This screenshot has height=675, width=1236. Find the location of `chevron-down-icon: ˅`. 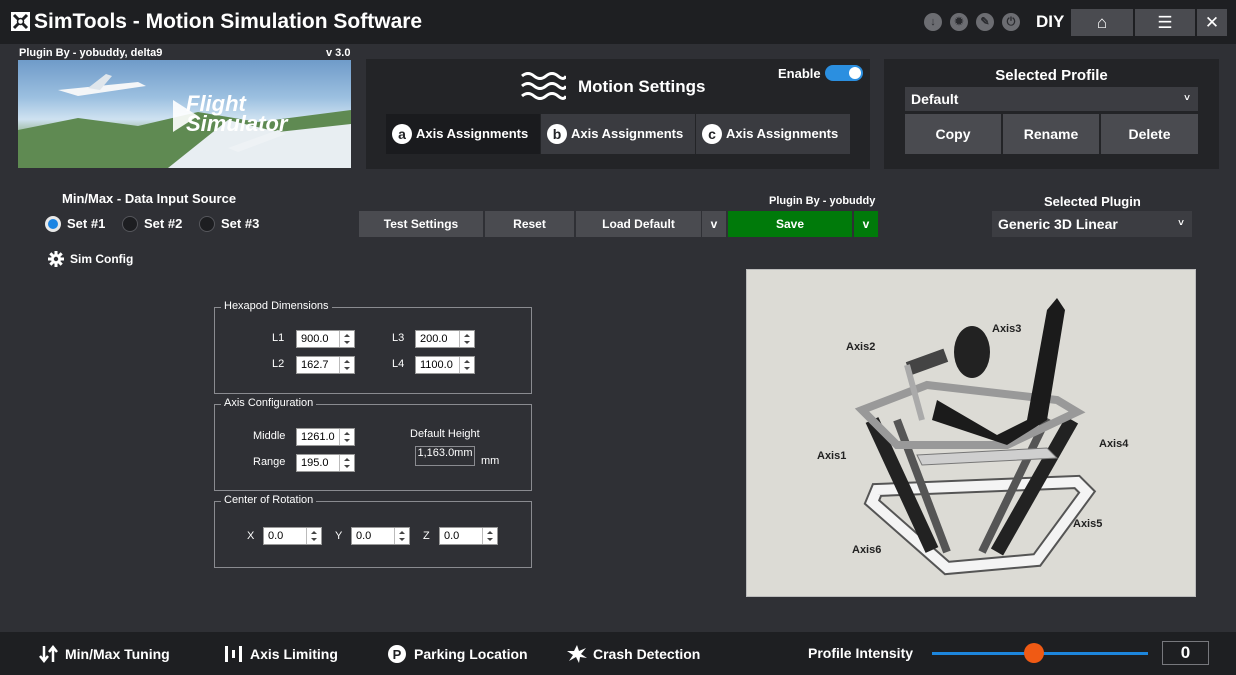

chevron-down-icon: ˅ is located at coordinates (1181, 223).